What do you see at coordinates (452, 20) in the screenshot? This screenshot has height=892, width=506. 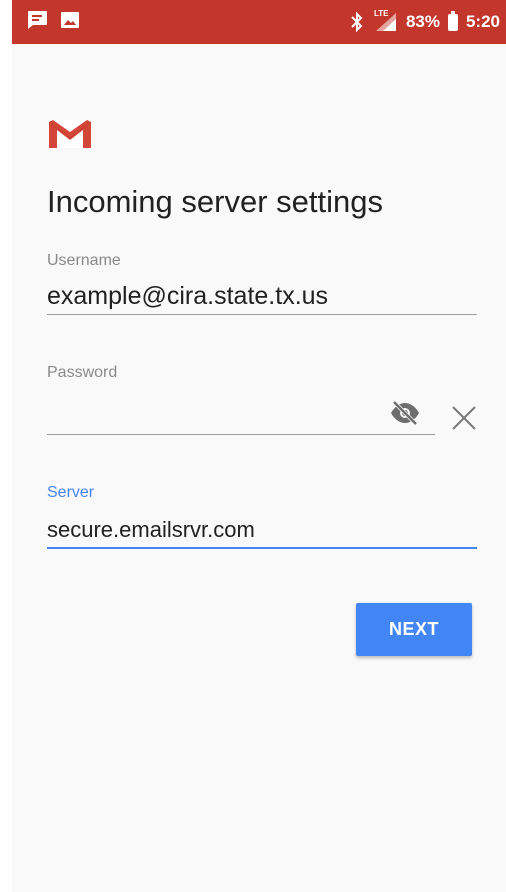 I see `battery-icon` at bounding box center [452, 20].